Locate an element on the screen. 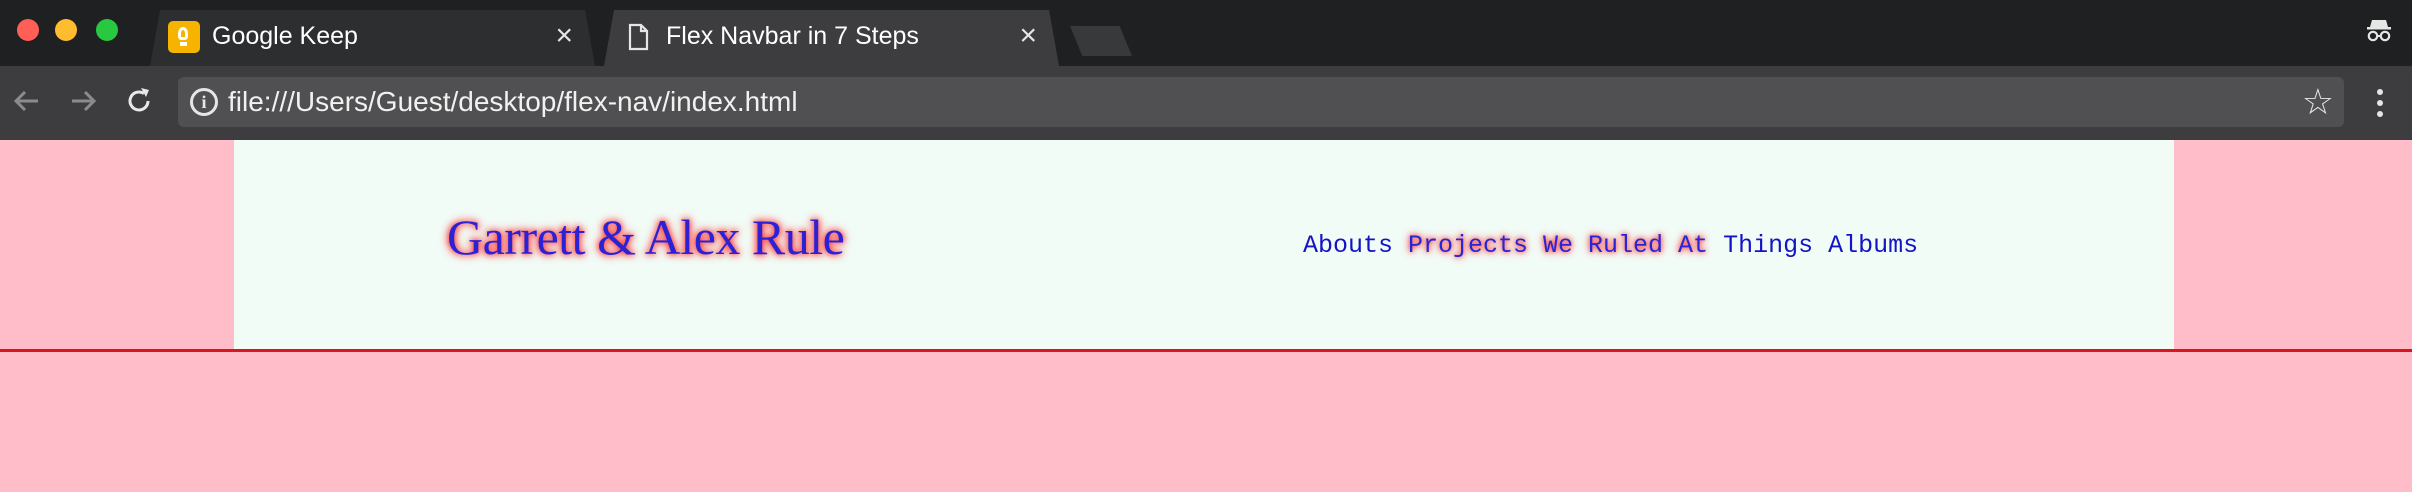 Image resolution: width=2412 pixels, height=492 pixels. header-divider is located at coordinates (1206, 350).